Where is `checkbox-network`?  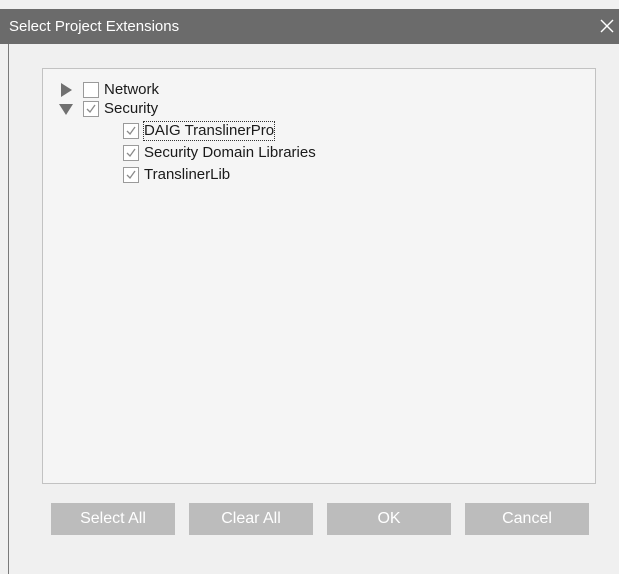
checkbox-network is located at coordinates (91, 90).